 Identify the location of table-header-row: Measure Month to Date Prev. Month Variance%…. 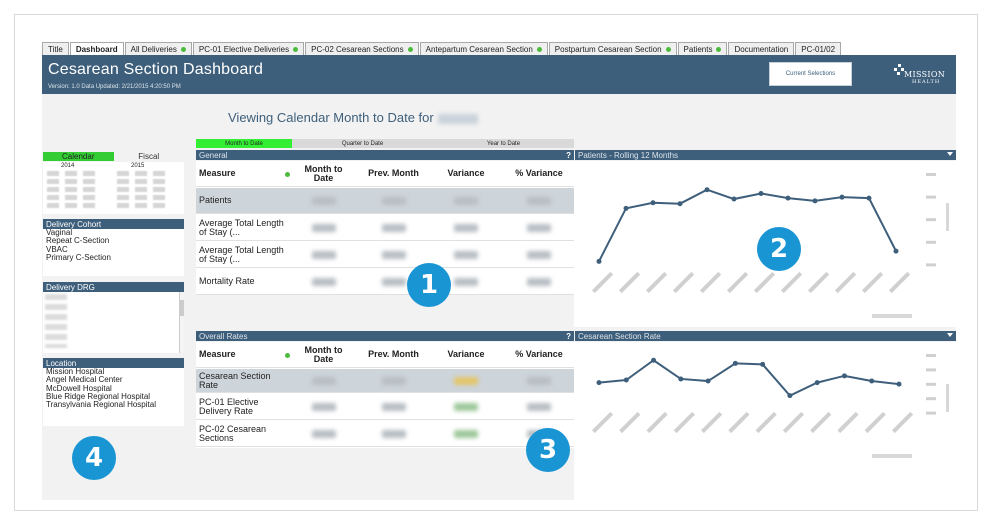
(385, 355).